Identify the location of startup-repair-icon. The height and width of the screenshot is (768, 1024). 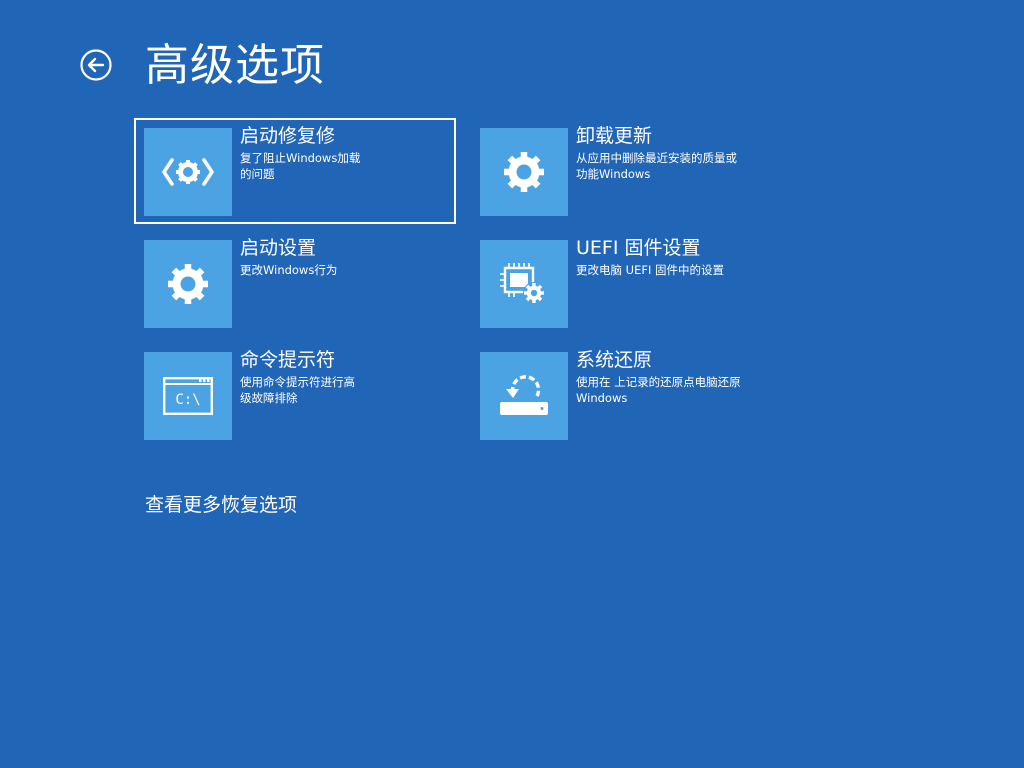
(188, 172).